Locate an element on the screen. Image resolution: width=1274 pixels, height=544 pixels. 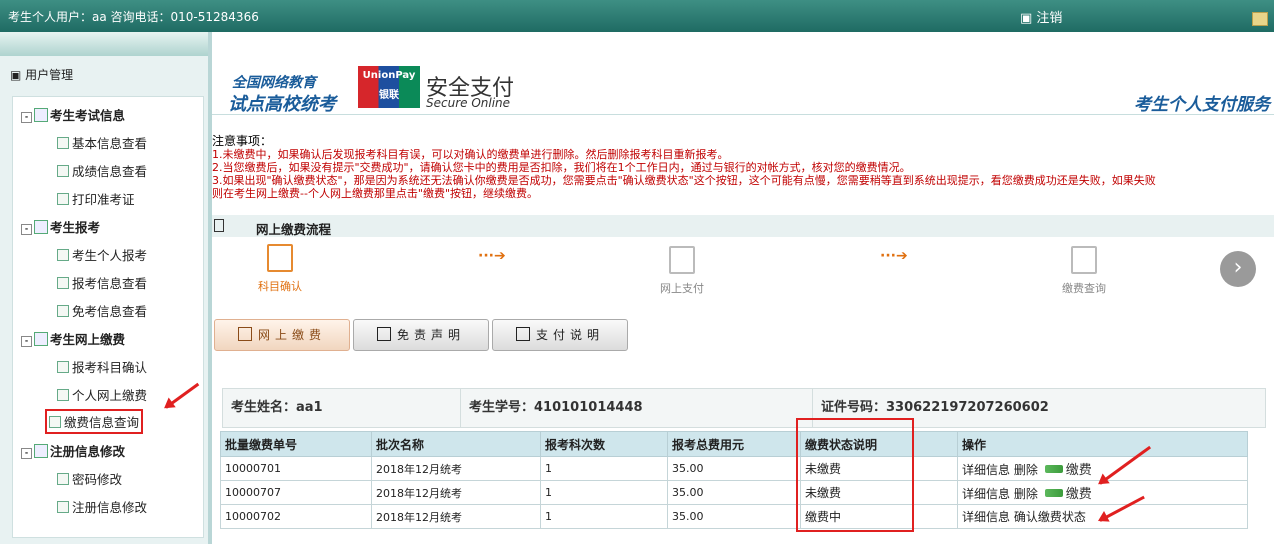
unionpay-logo: UnionPay 银联 is located at coordinates (389, 87).